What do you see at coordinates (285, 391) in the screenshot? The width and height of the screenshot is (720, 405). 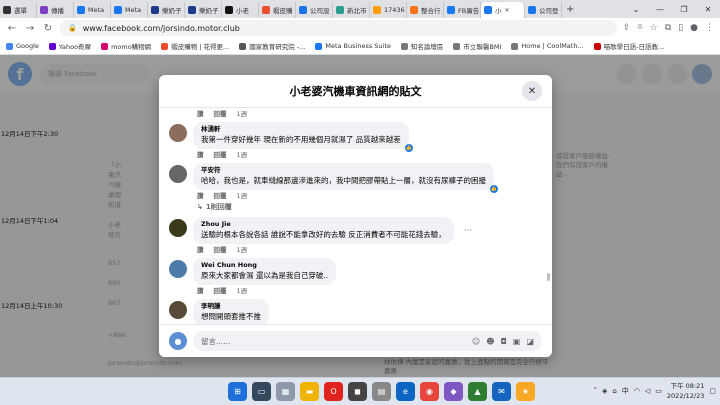 I see `widgets-icon: ▦` at bounding box center [285, 391].